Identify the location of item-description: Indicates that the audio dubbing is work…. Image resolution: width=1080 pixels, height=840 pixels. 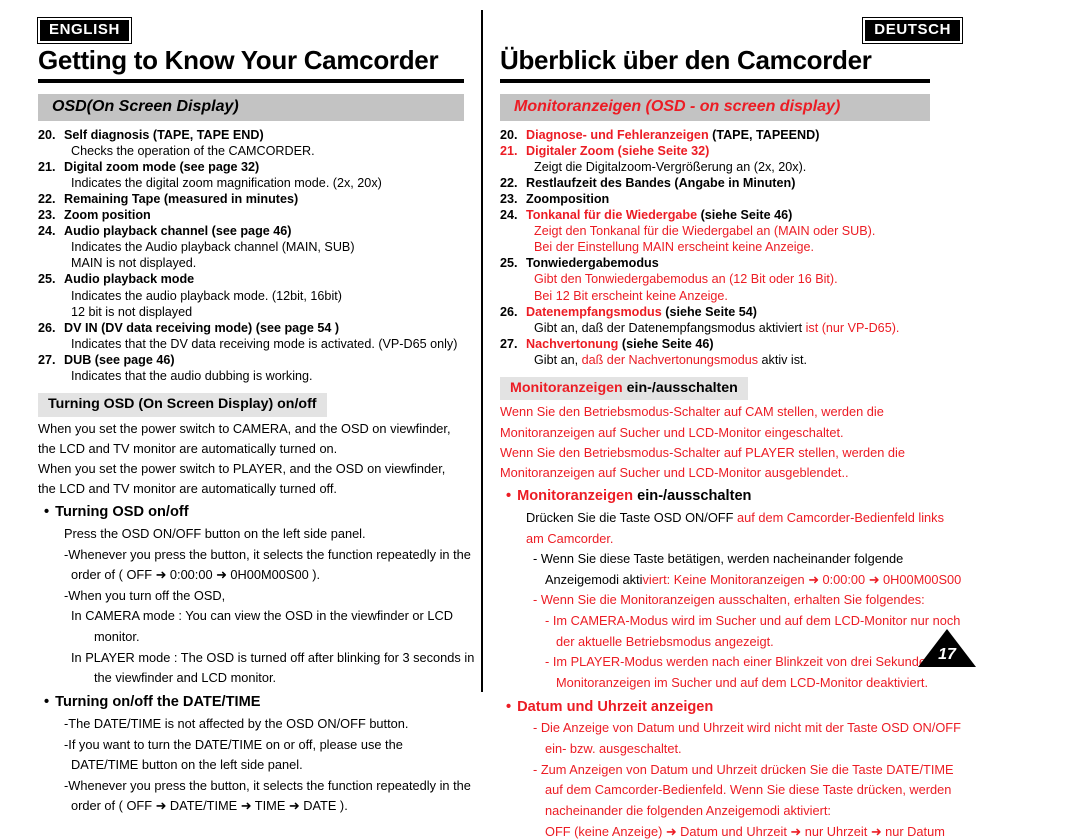
(192, 376).